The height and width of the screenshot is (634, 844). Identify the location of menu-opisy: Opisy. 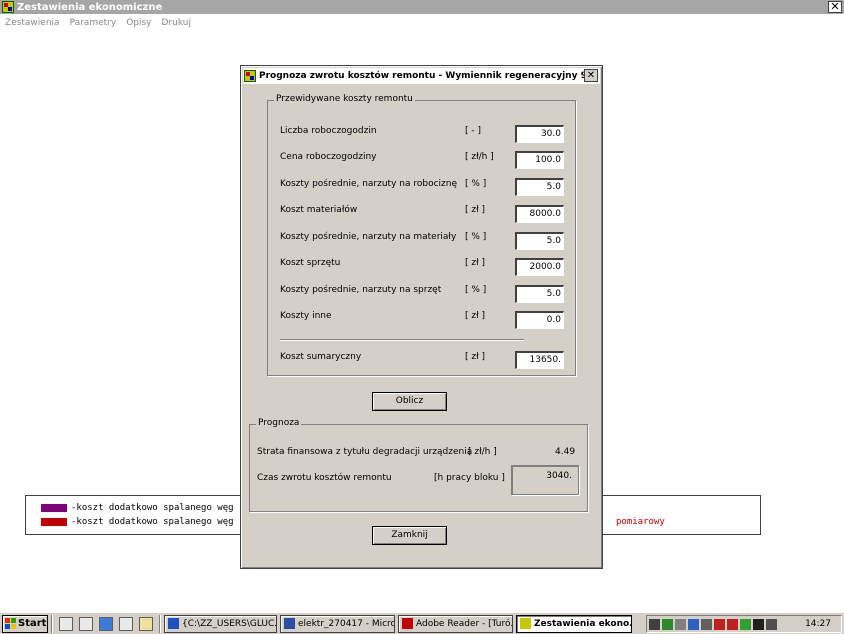
(138, 23).